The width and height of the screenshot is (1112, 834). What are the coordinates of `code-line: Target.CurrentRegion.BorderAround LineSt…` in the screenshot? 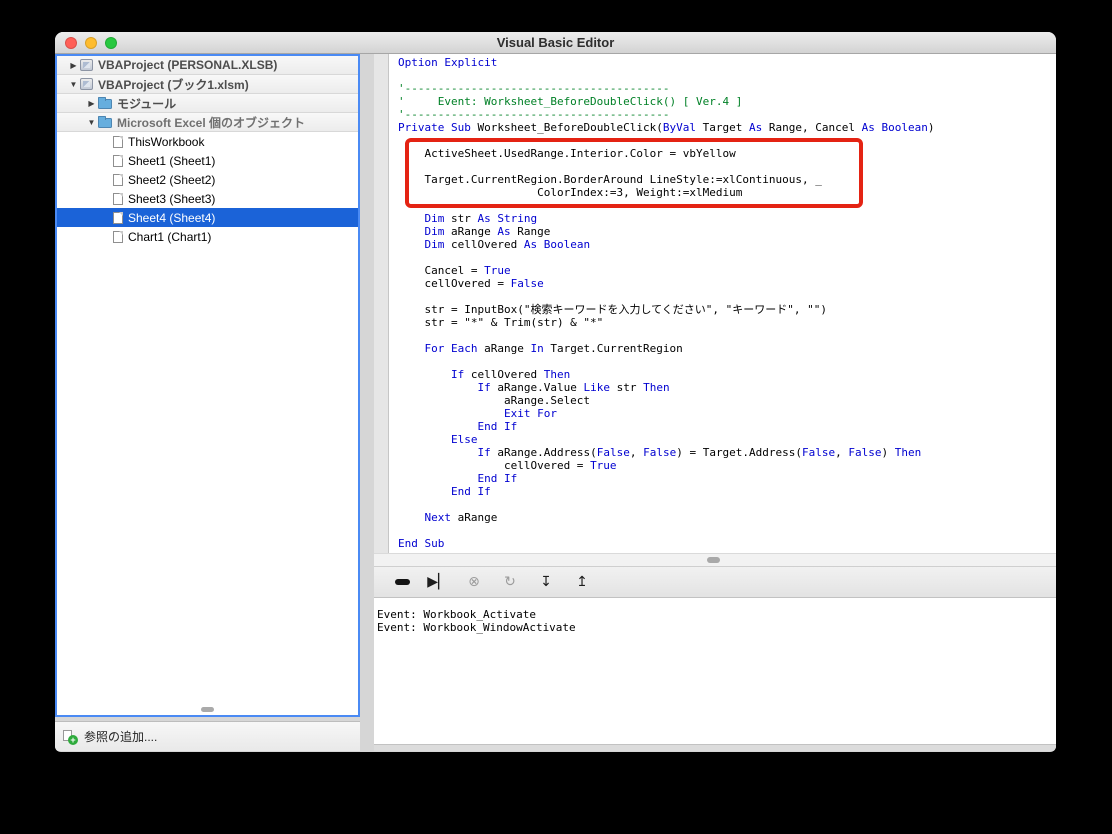 It's located at (610, 179).